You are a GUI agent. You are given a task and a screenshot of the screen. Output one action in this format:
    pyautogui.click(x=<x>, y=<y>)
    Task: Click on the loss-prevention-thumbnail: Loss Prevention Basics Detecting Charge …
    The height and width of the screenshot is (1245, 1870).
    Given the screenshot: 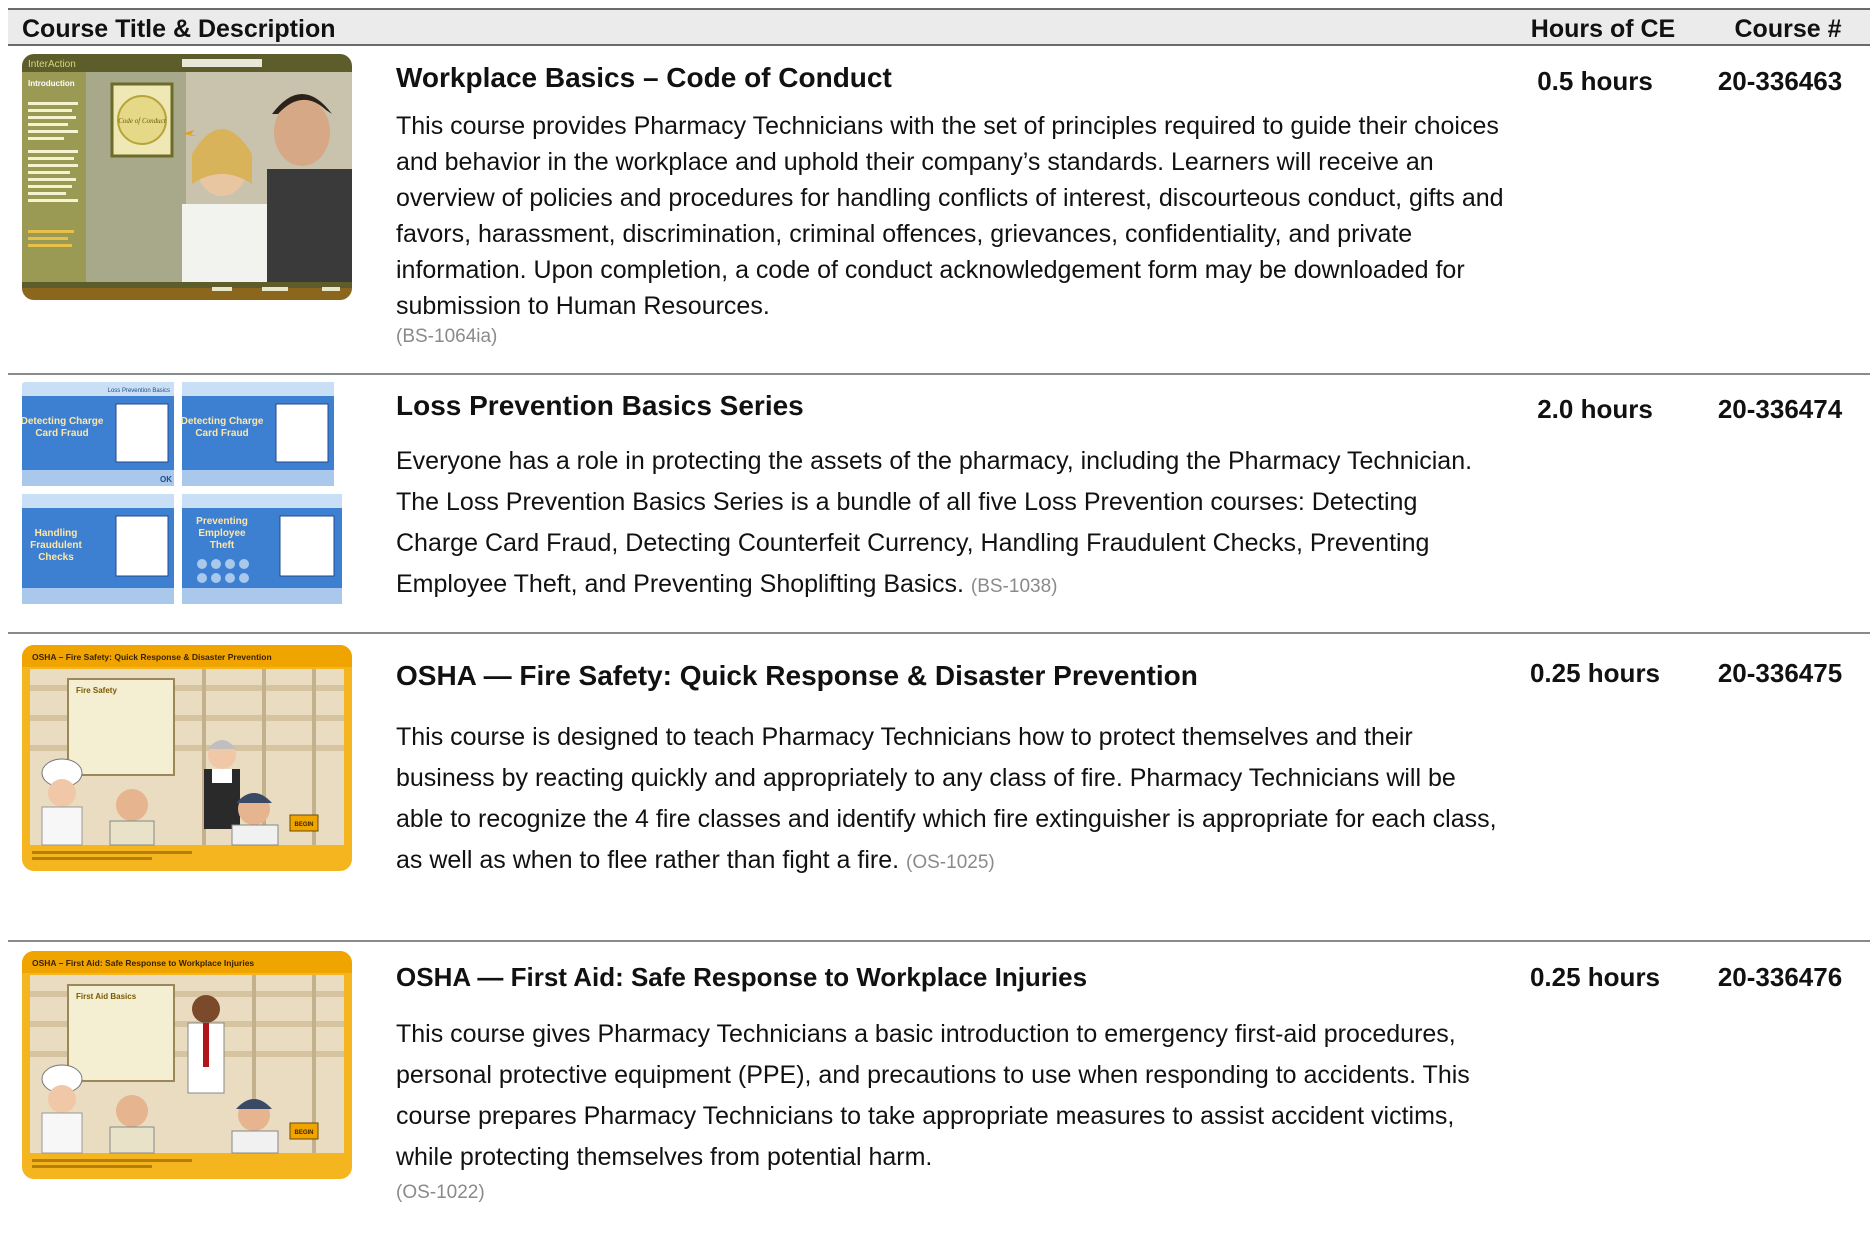 What is the action you would take?
    pyautogui.click(x=182, y=494)
    